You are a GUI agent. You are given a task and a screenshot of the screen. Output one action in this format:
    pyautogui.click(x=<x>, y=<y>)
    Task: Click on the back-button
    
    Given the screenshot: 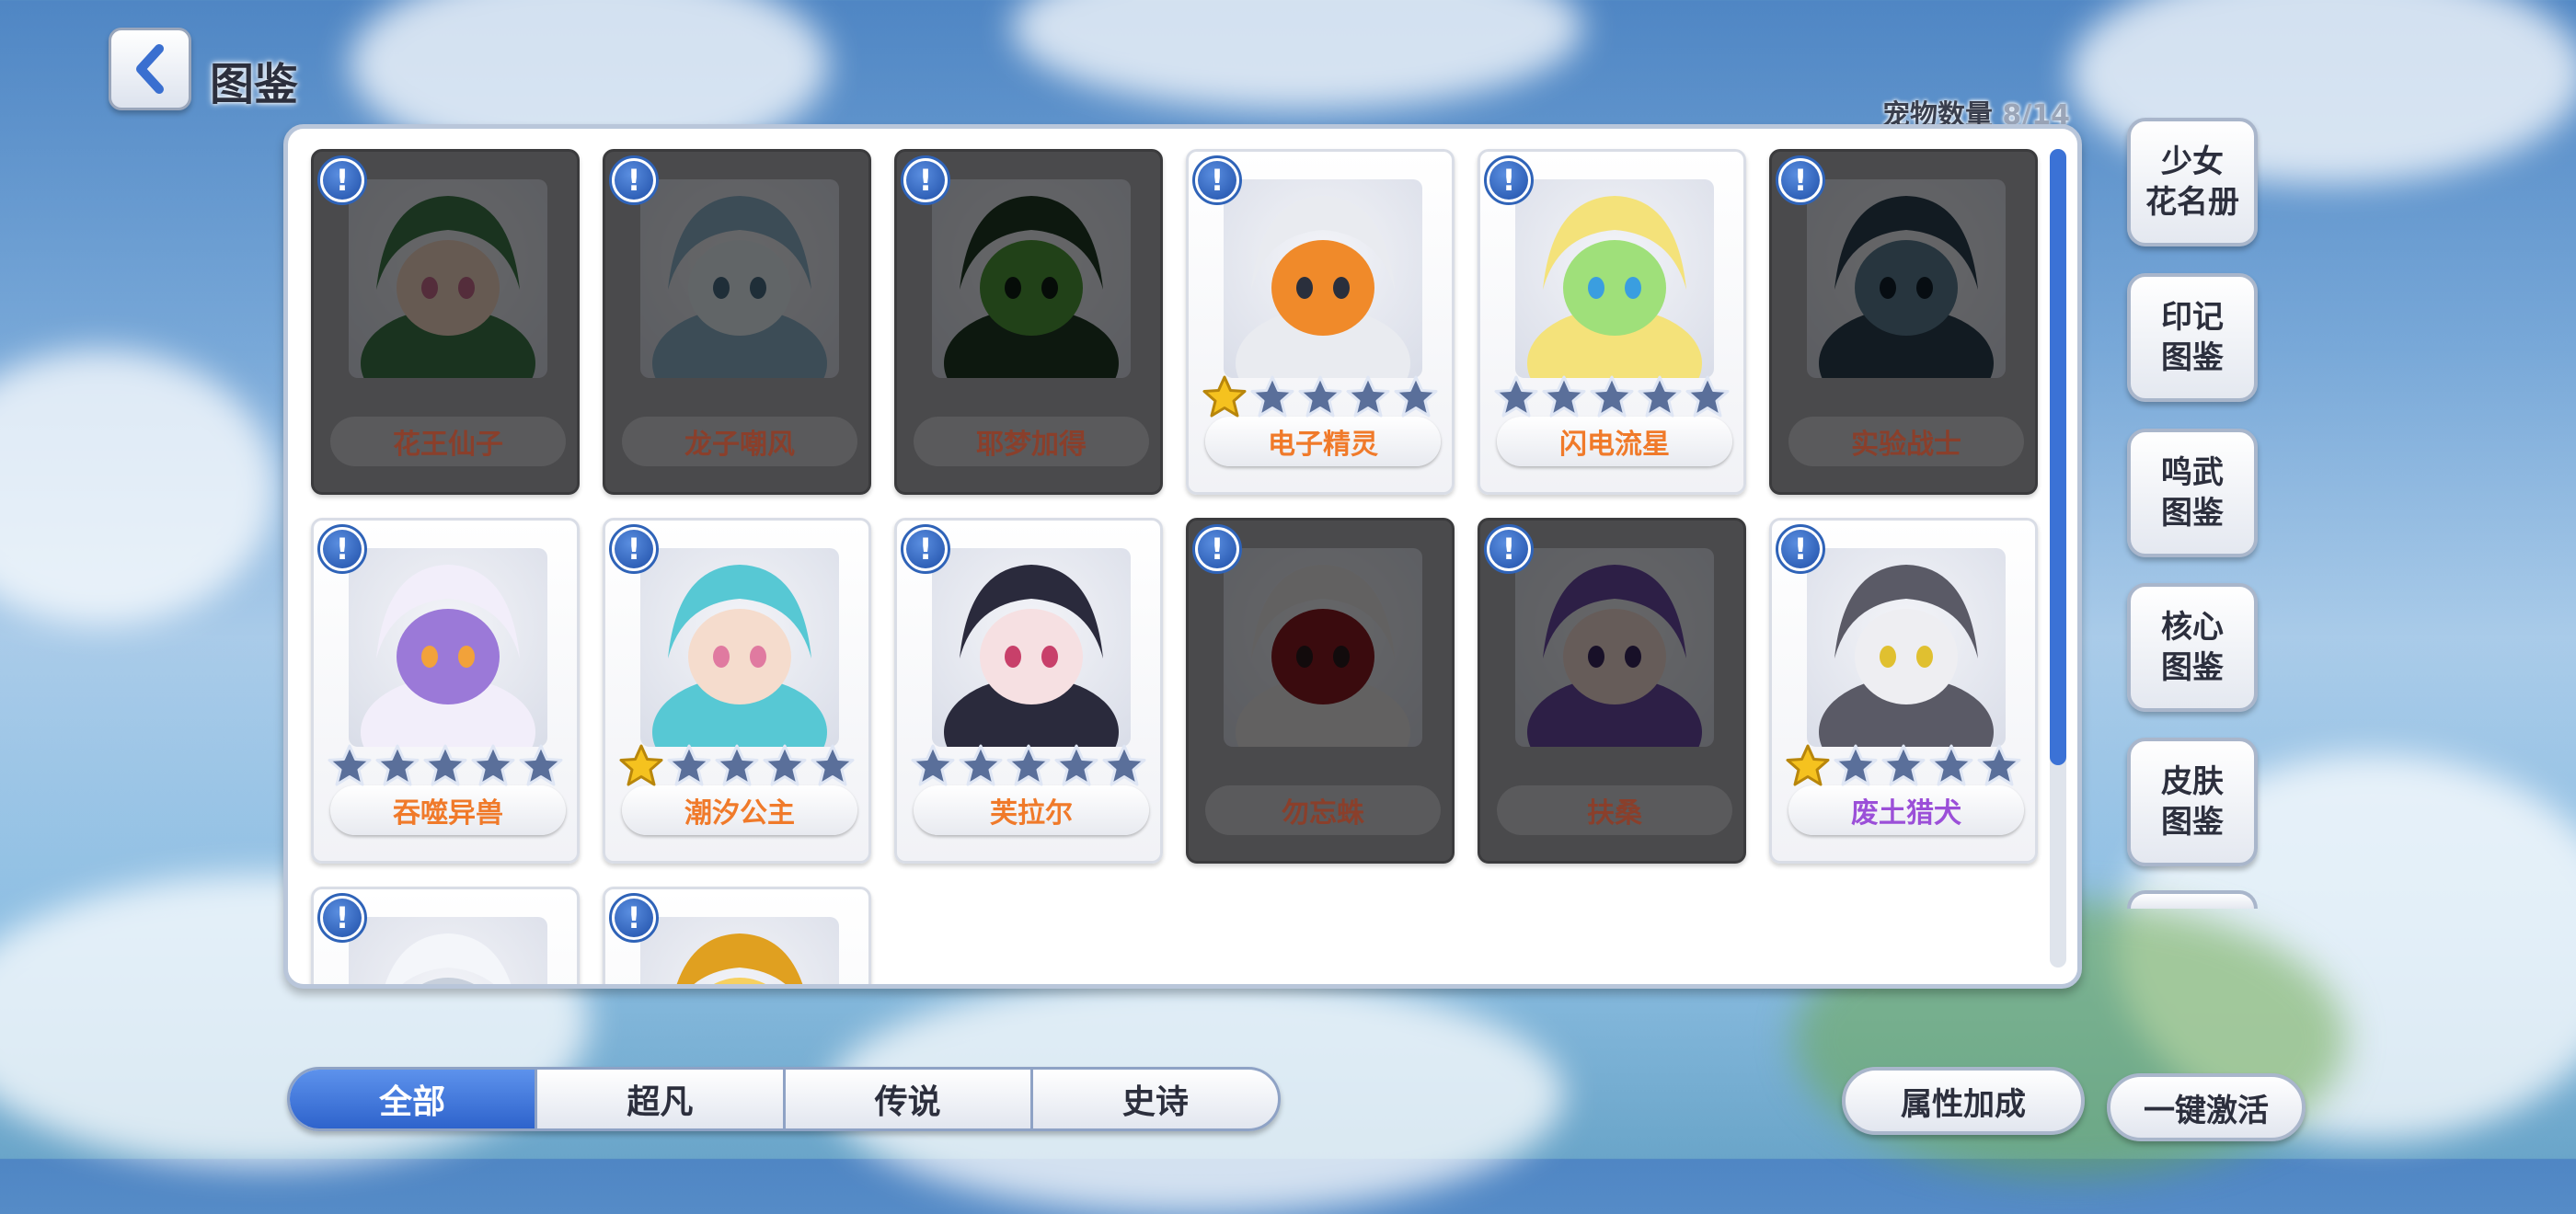 What is the action you would take?
    pyautogui.click(x=150, y=69)
    